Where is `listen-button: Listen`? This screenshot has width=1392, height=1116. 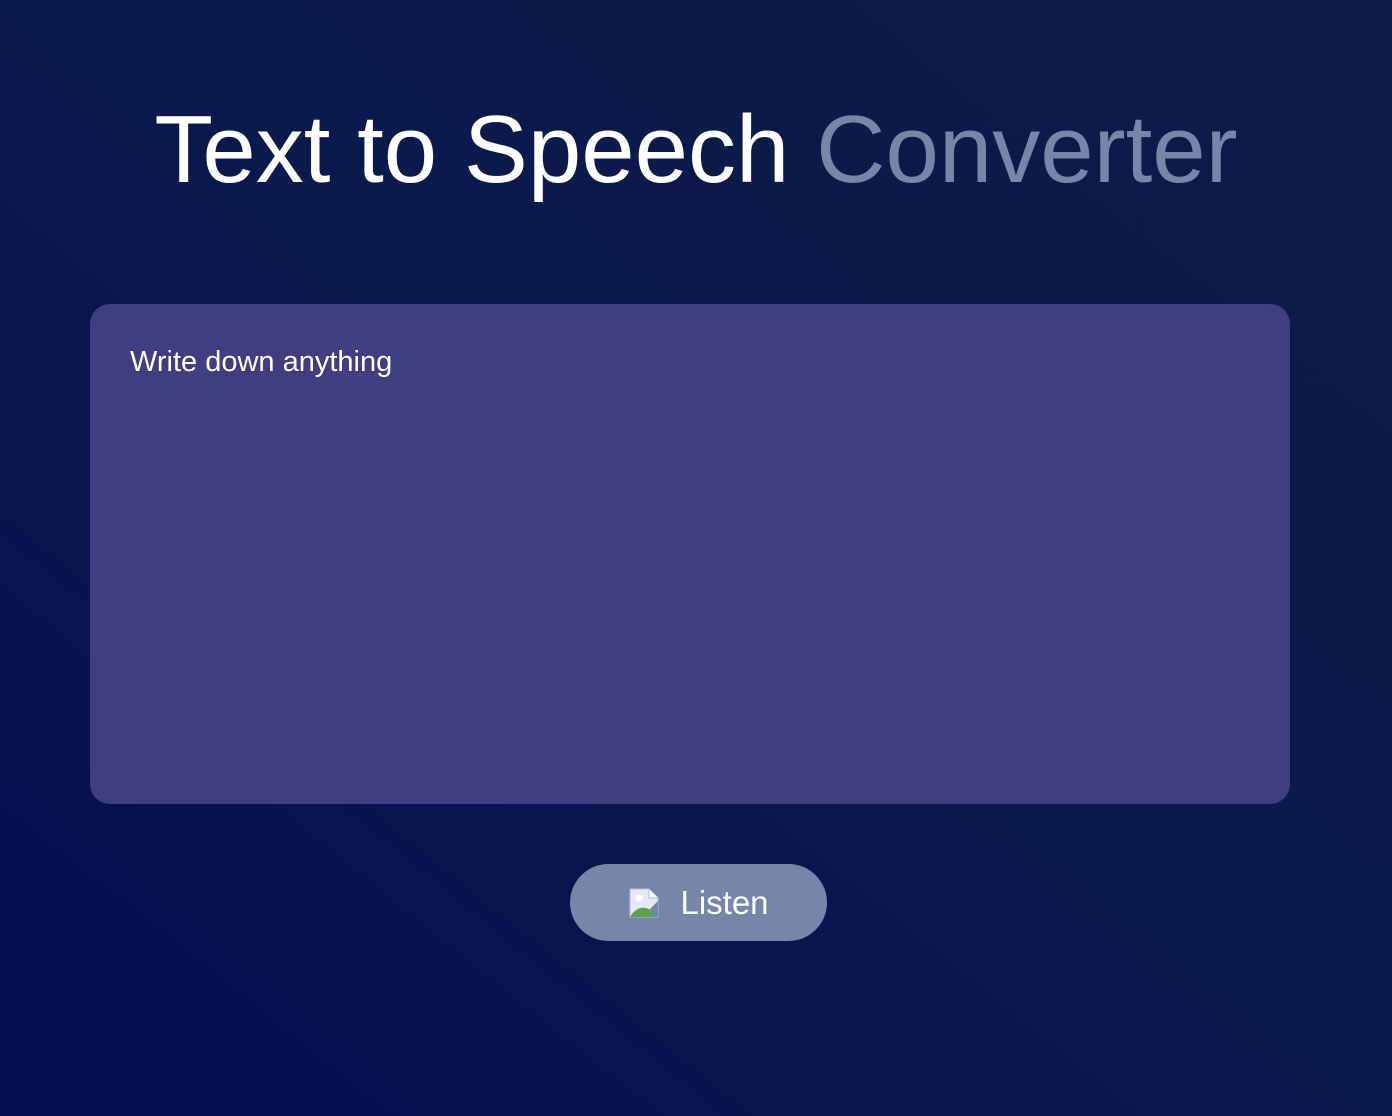 listen-button: Listen is located at coordinates (698, 902).